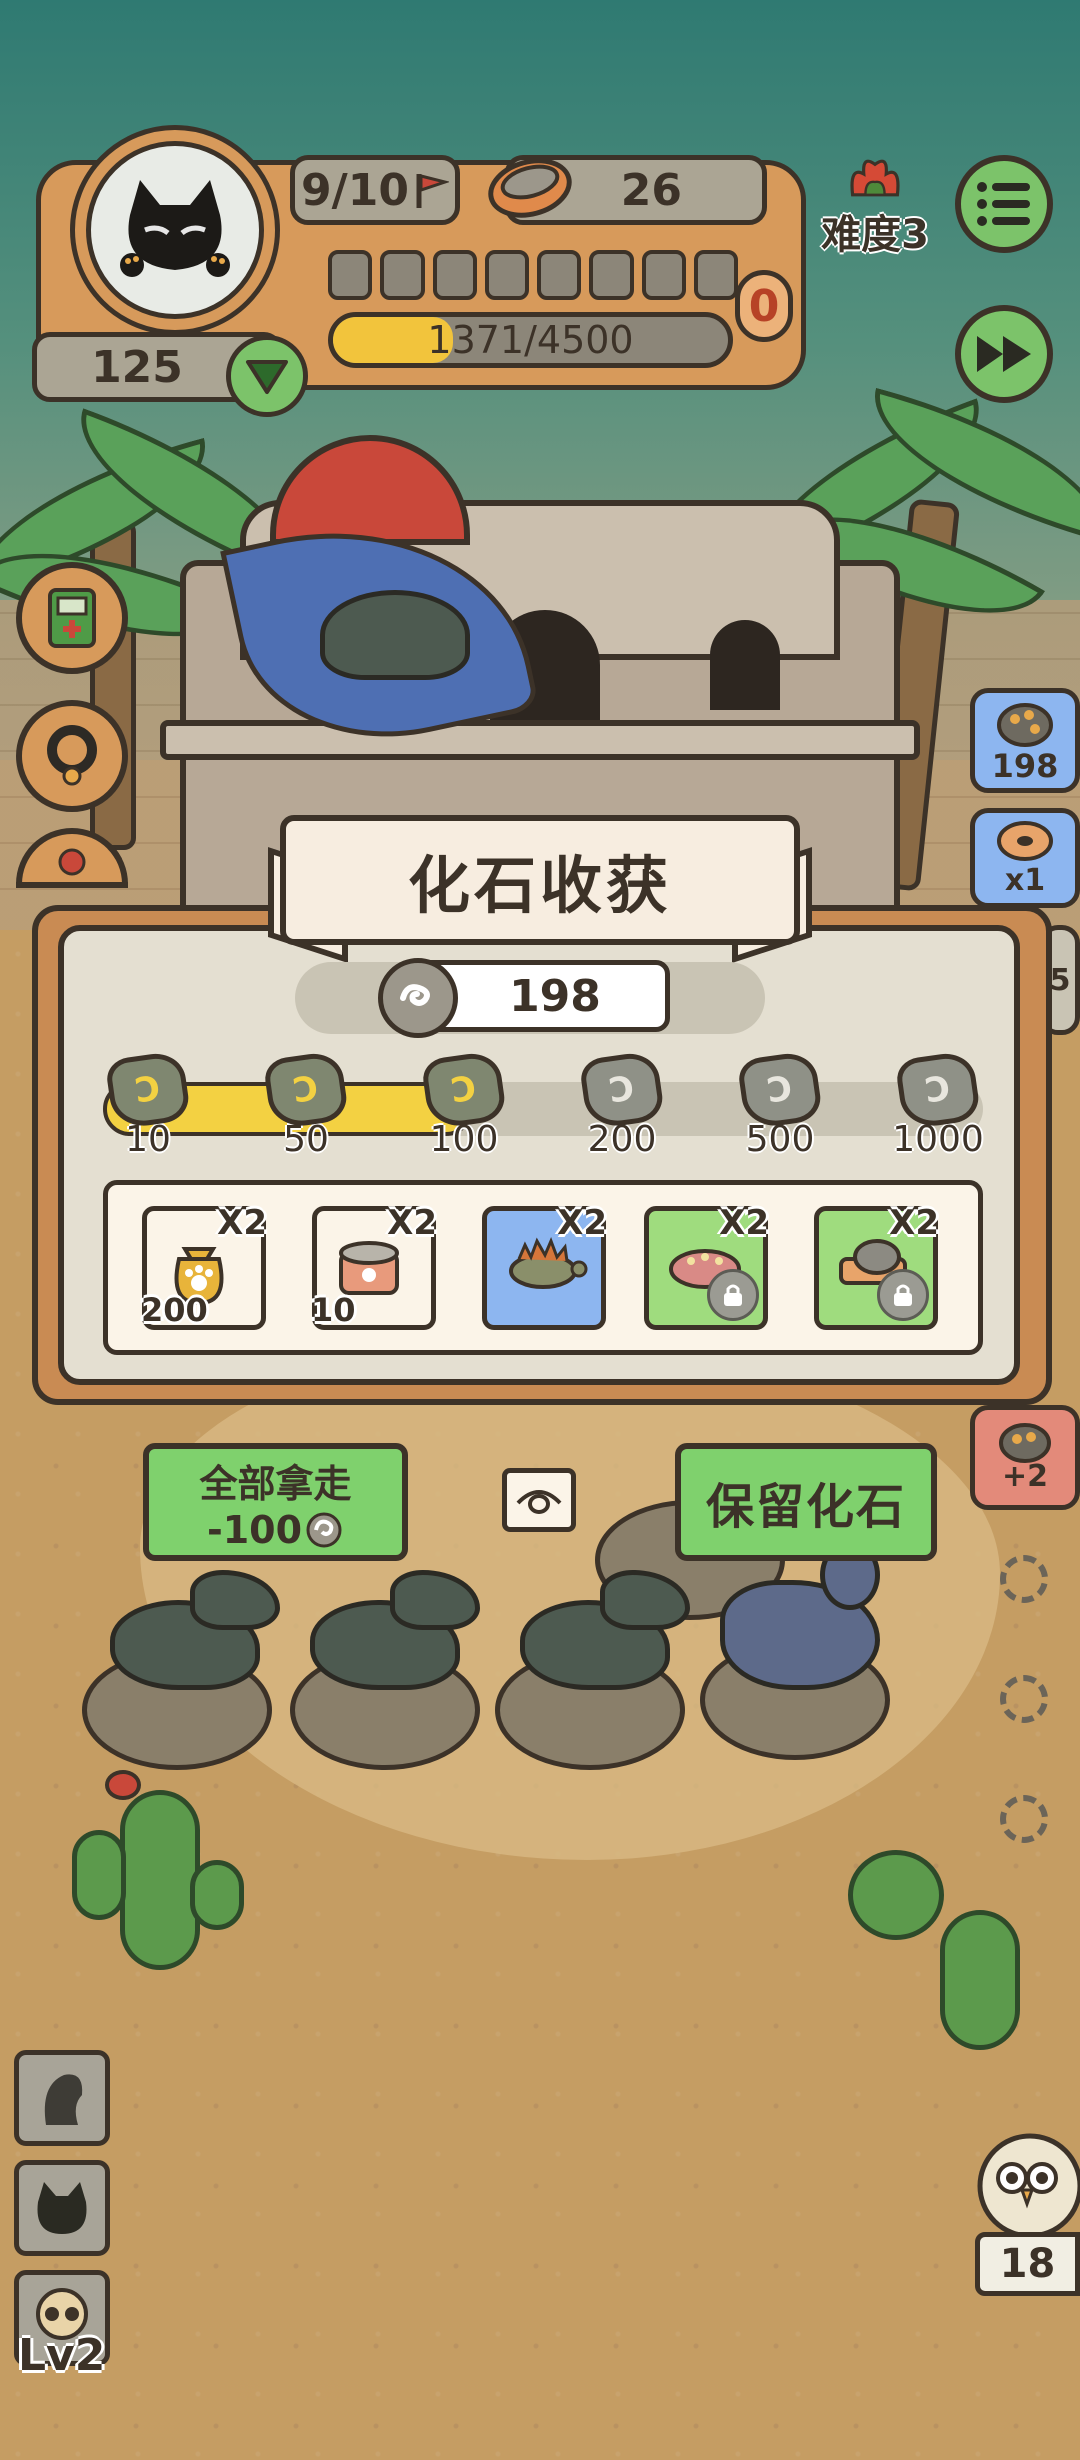  What do you see at coordinates (555, 996) in the screenshot?
I see `fossil-count-text: 198` at bounding box center [555, 996].